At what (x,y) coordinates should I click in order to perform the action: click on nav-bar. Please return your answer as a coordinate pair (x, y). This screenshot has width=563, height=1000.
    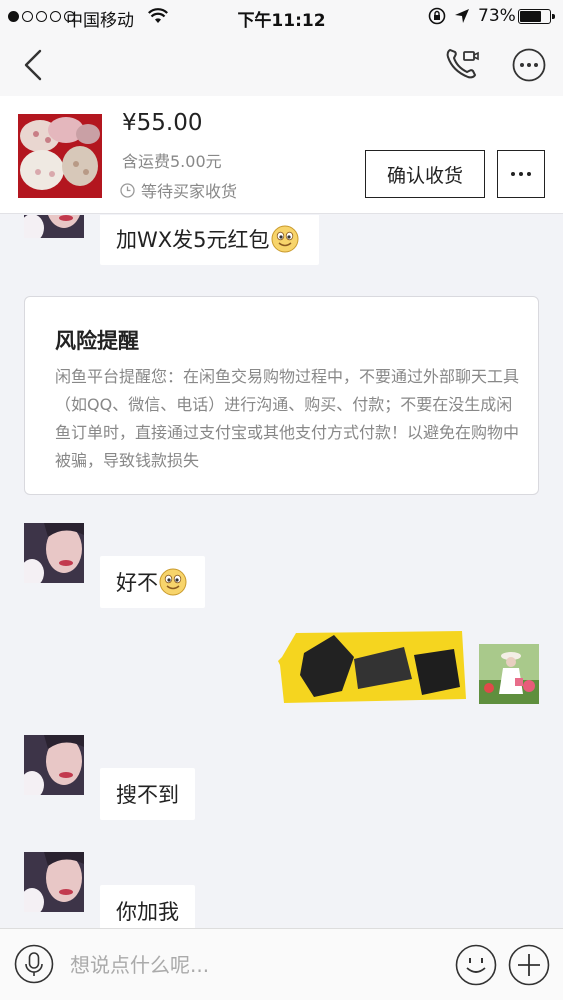
    Looking at the image, I should click on (281, 65).